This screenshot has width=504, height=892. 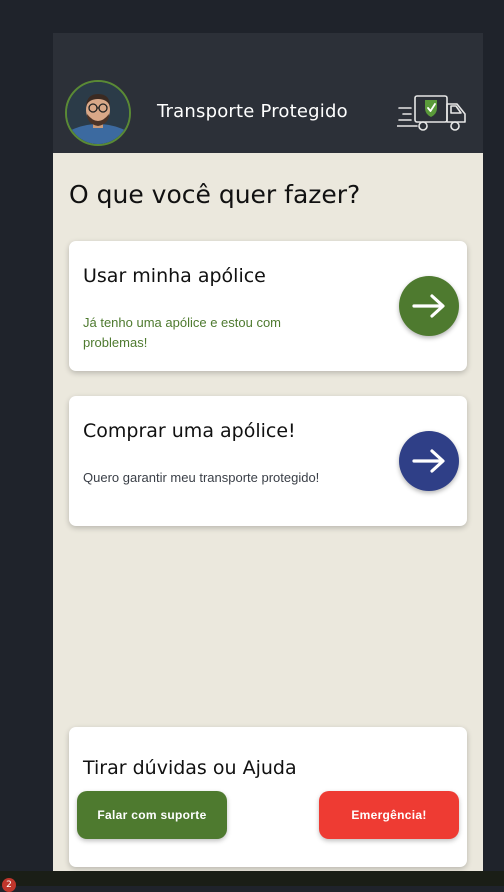 What do you see at coordinates (190, 768) in the screenshot?
I see `help-title: Tirar dúvidas ou Ajuda` at bounding box center [190, 768].